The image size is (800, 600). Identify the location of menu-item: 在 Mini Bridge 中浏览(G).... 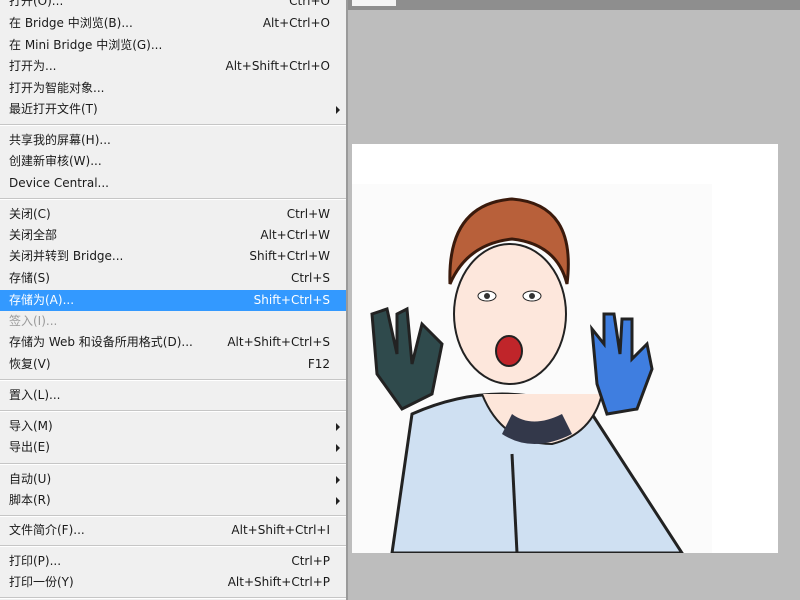
(173, 45).